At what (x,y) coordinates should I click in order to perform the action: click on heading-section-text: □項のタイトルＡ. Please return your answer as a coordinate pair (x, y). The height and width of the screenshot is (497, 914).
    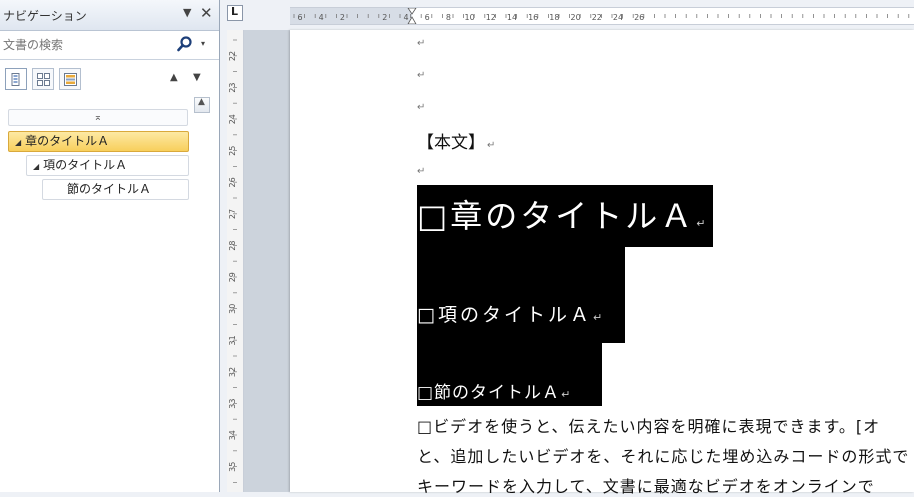
    Looking at the image, I should click on (504, 315).